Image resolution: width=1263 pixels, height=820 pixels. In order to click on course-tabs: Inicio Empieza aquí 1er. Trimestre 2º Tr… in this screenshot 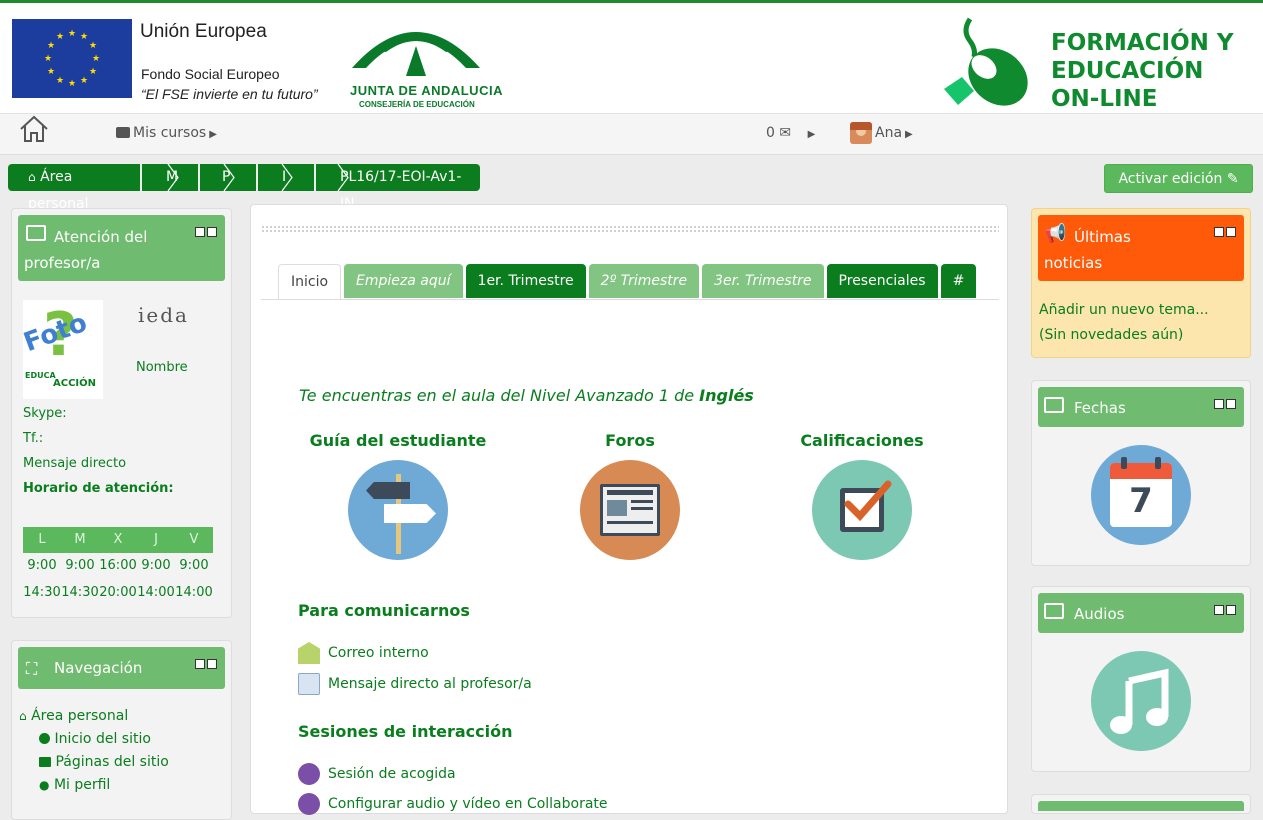, I will do `click(628, 281)`.